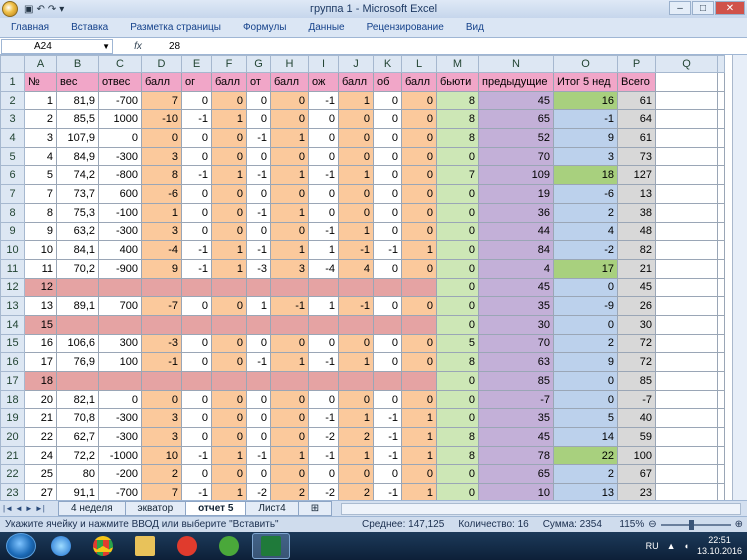 The width and height of the screenshot is (747, 560). I want to click on data-cell: 22, so click(585, 455).